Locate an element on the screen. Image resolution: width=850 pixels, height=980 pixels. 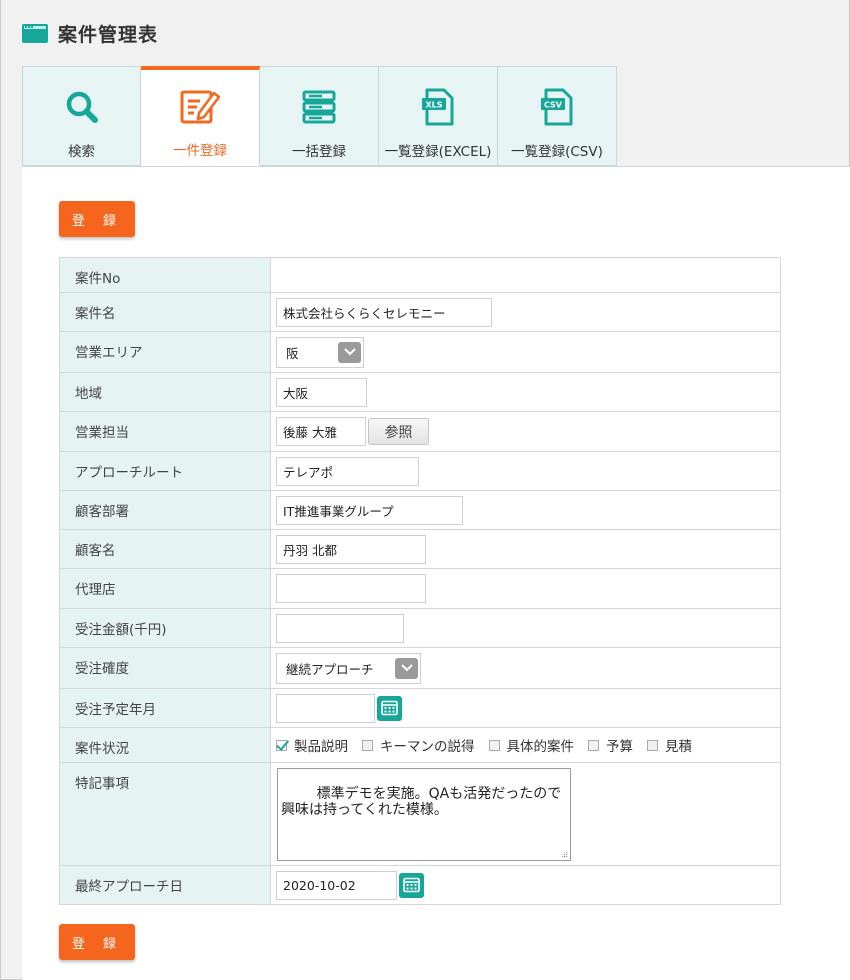
checkbox-label: 見積 is located at coordinates (678, 747).